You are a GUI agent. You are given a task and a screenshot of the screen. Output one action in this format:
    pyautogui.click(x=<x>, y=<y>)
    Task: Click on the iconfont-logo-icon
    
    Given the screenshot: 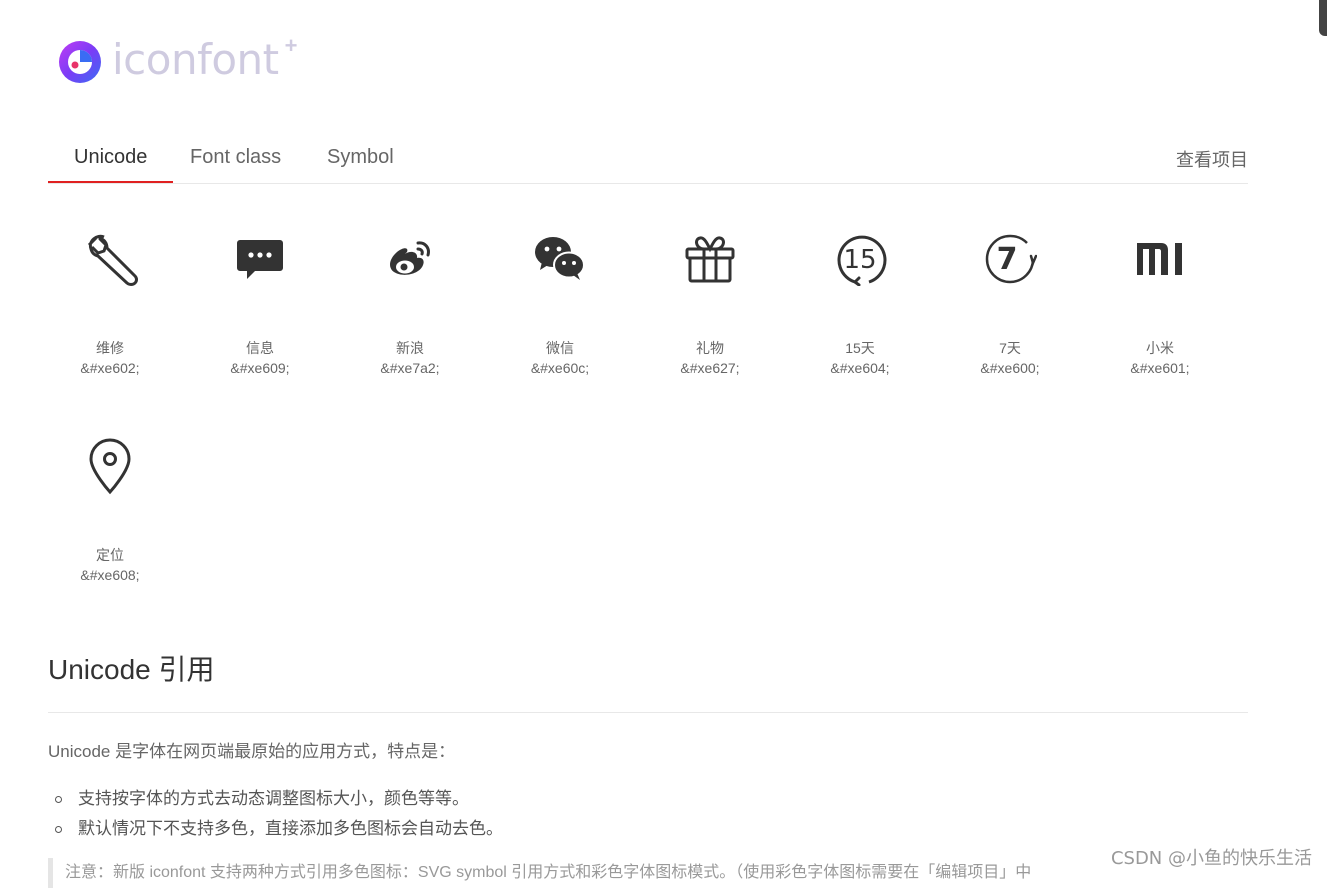 What is the action you would take?
    pyautogui.click(x=80, y=62)
    